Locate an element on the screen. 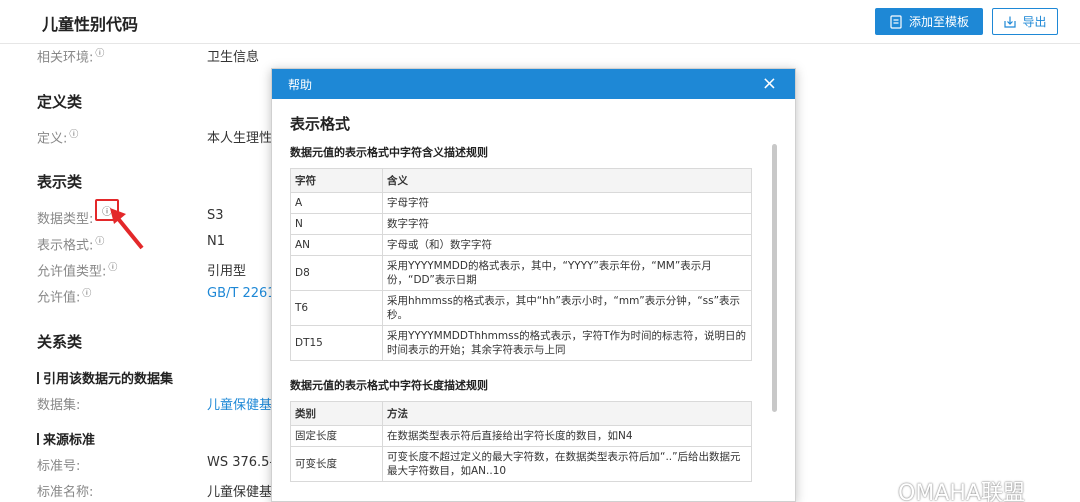 This screenshot has width=1080, height=502. relation-heading: 关系类 is located at coordinates (60, 342).